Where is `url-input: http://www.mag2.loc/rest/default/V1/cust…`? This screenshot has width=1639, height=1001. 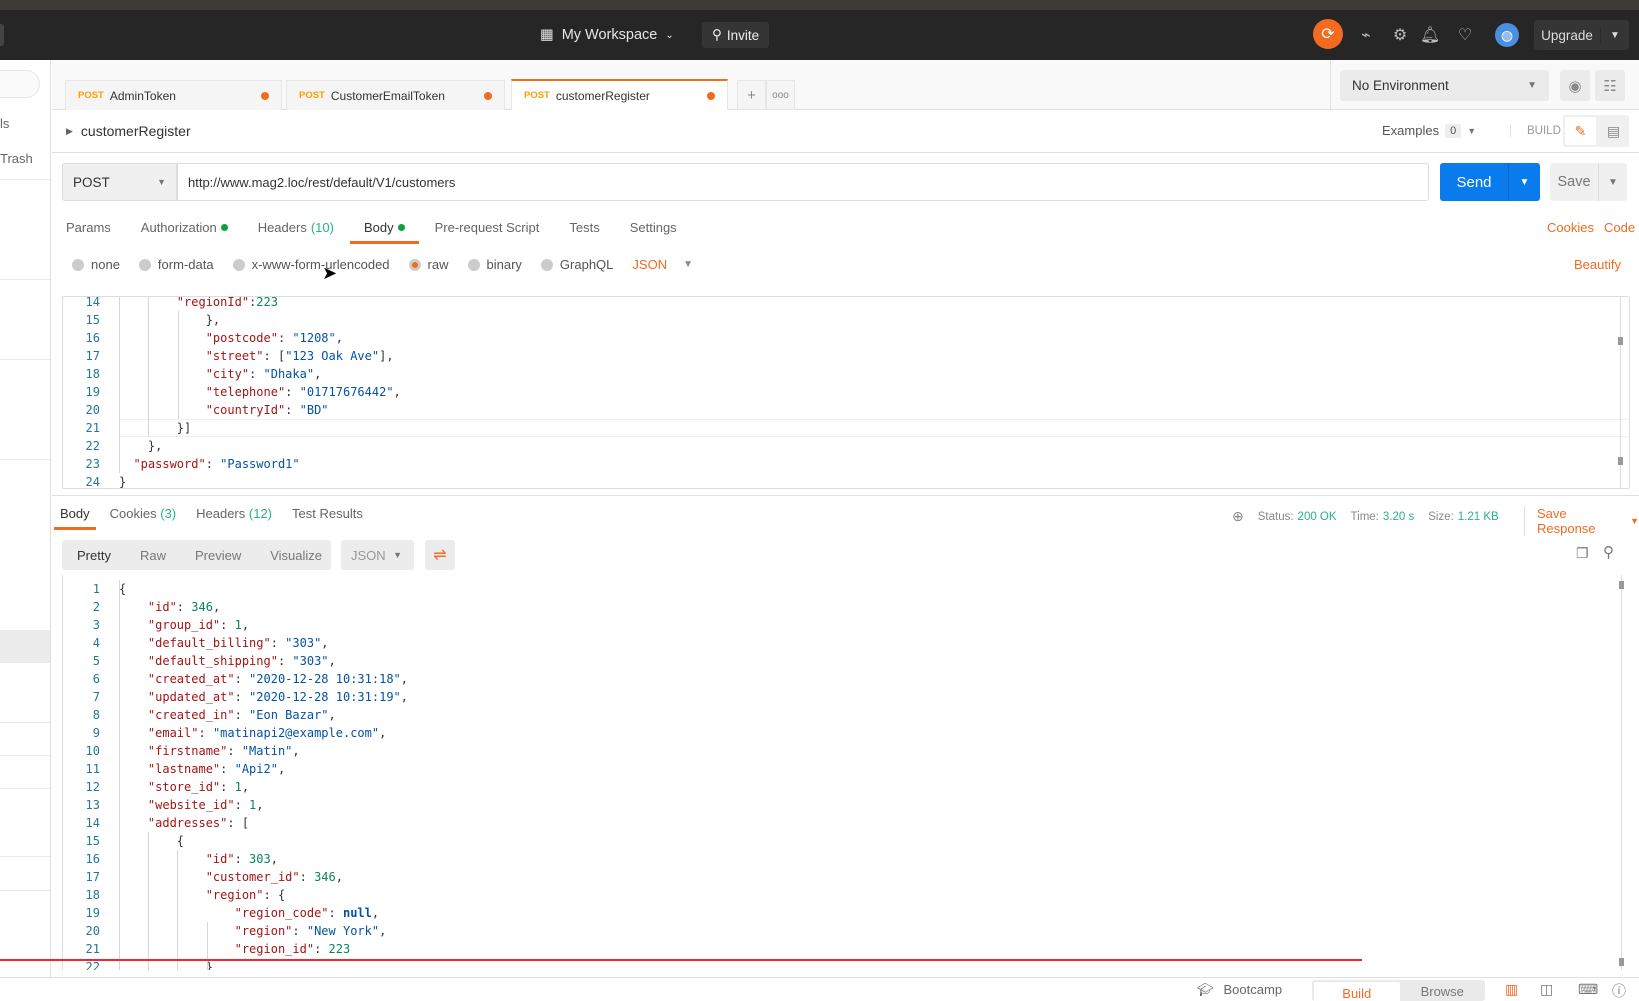
url-input: http://www.mag2.loc/rest/default/V1/cust… is located at coordinates (803, 182).